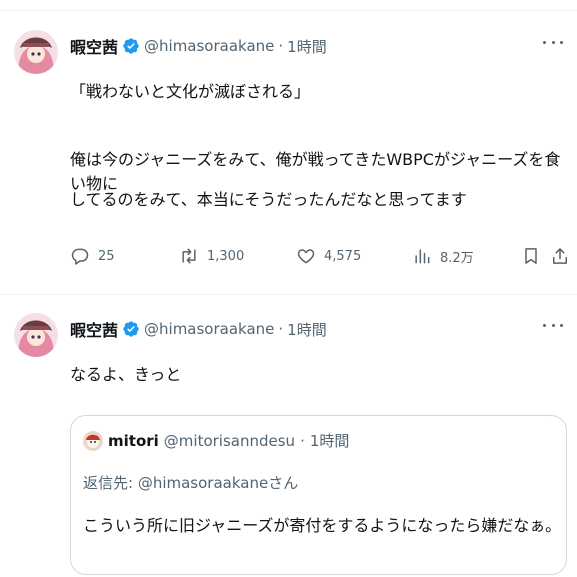 The height and width of the screenshot is (577, 577). What do you see at coordinates (306, 256) in the screenshot?
I see `like-icon` at bounding box center [306, 256].